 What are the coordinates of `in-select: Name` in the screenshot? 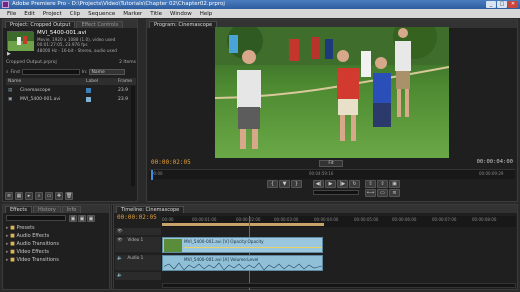 It's located at (107, 72).